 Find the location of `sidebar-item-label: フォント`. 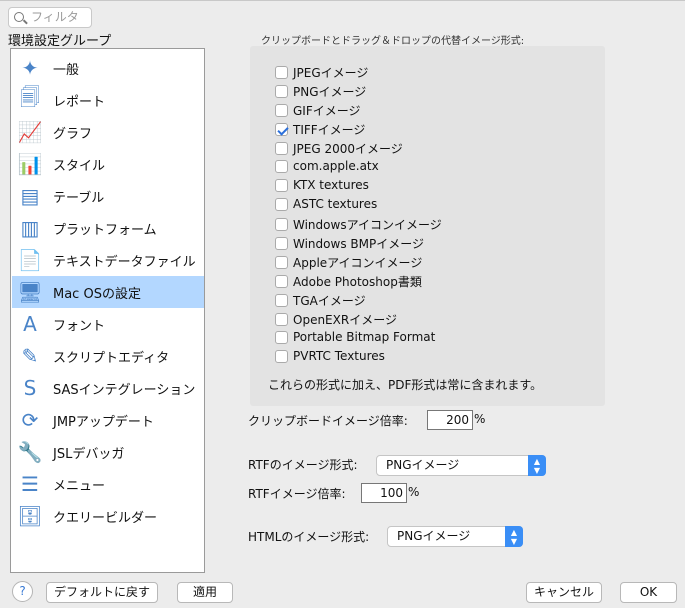

sidebar-item-label: フォント is located at coordinates (79, 326).